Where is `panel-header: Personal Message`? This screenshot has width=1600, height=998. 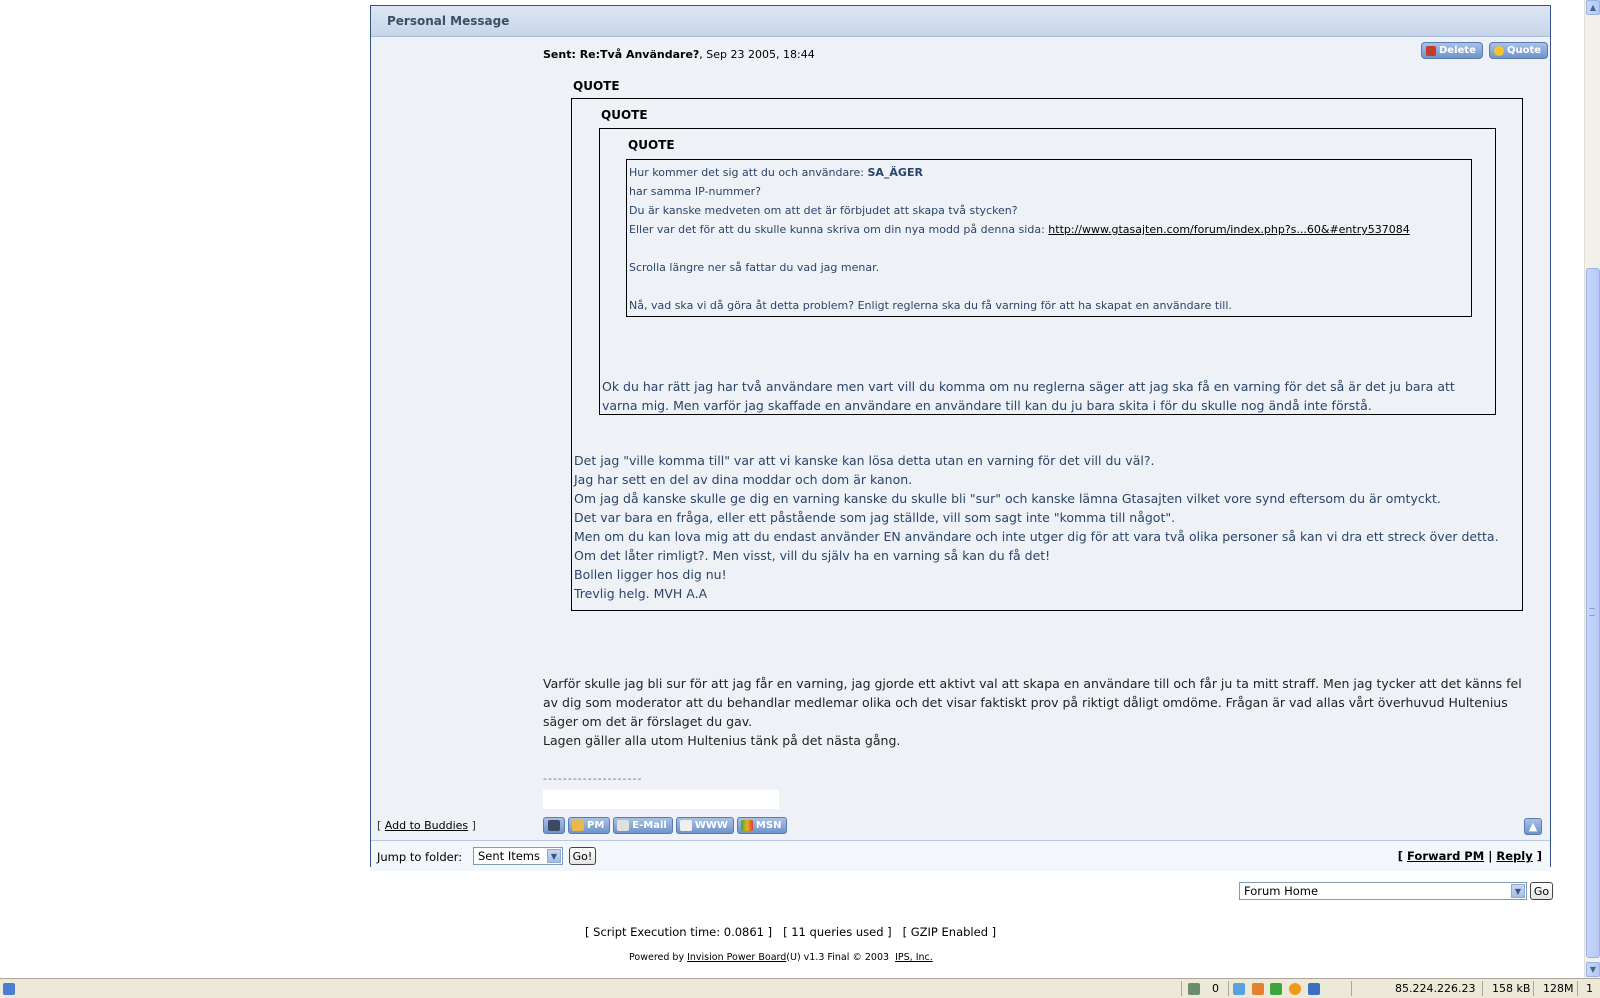 panel-header: Personal Message is located at coordinates (960, 21).